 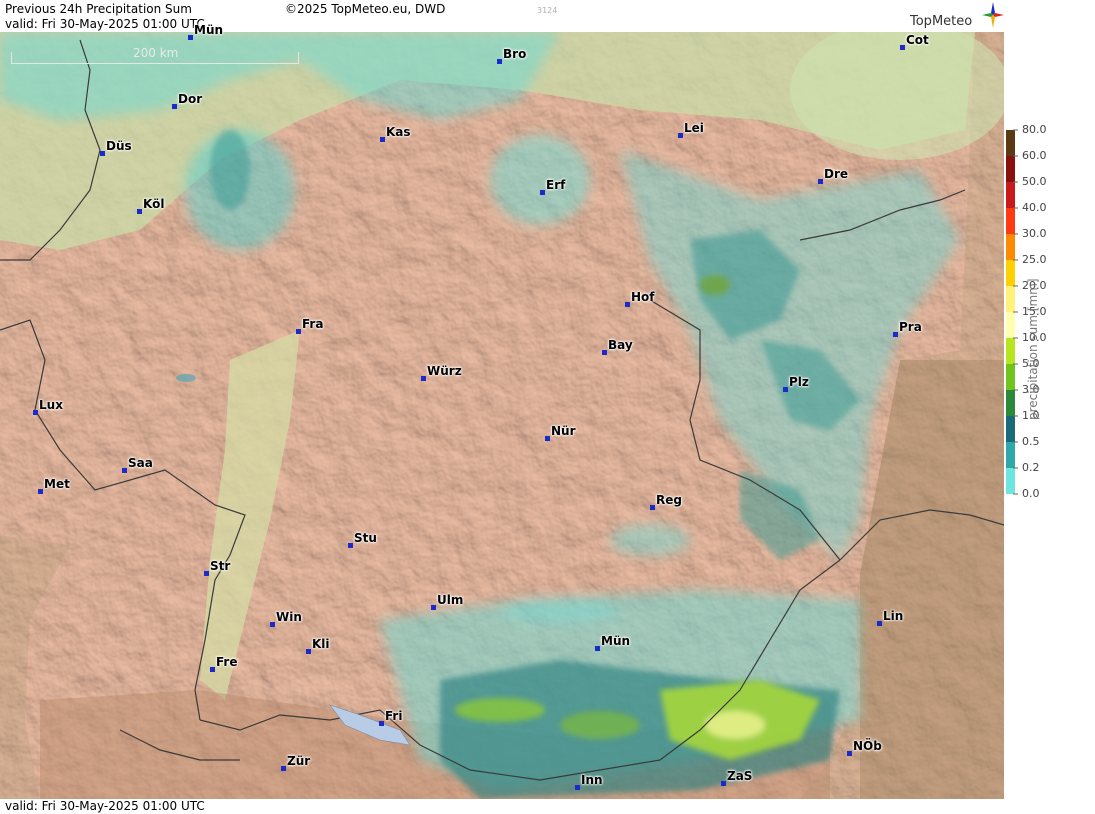 I want to click on legend-value-label: 80.0, so click(x=1034, y=129).